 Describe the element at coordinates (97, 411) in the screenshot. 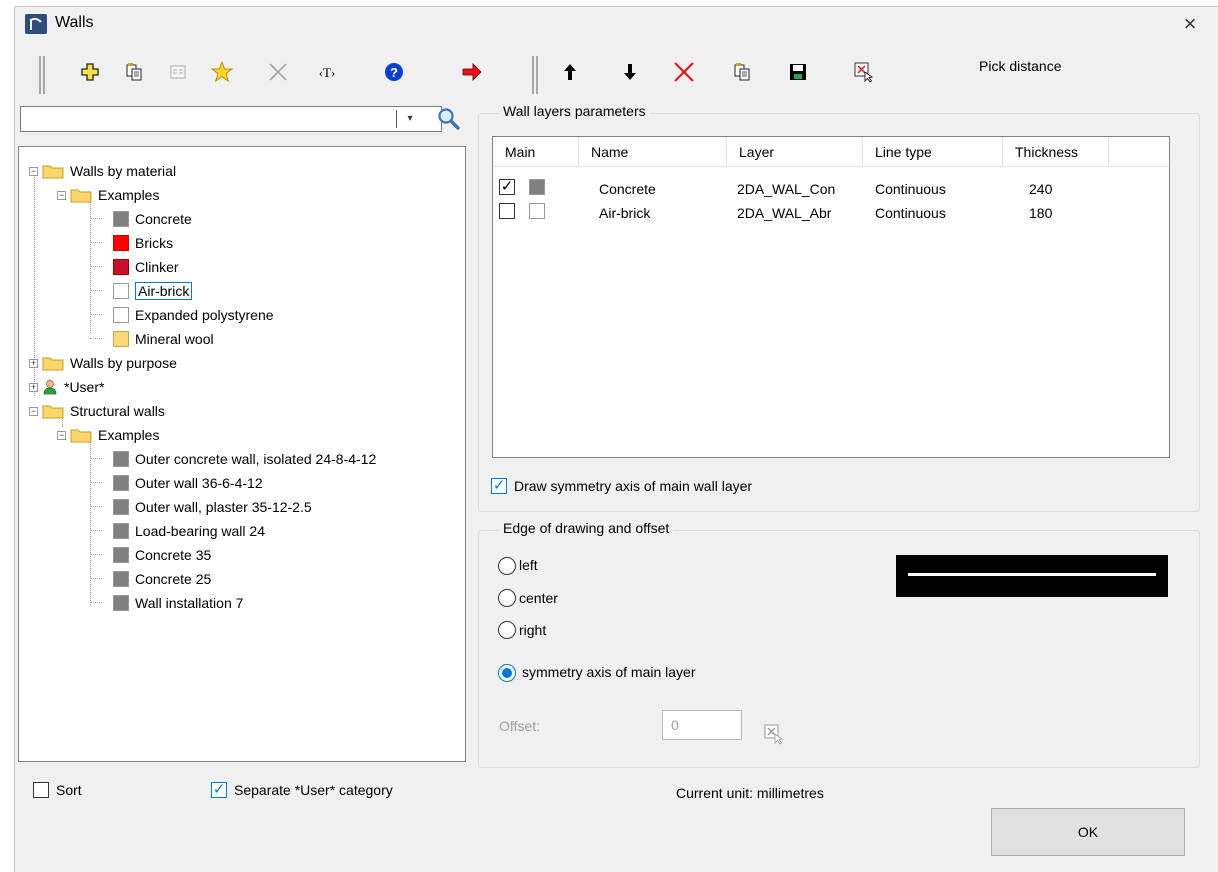

I see `tree-node-structural-walls: − Structural walls` at that location.